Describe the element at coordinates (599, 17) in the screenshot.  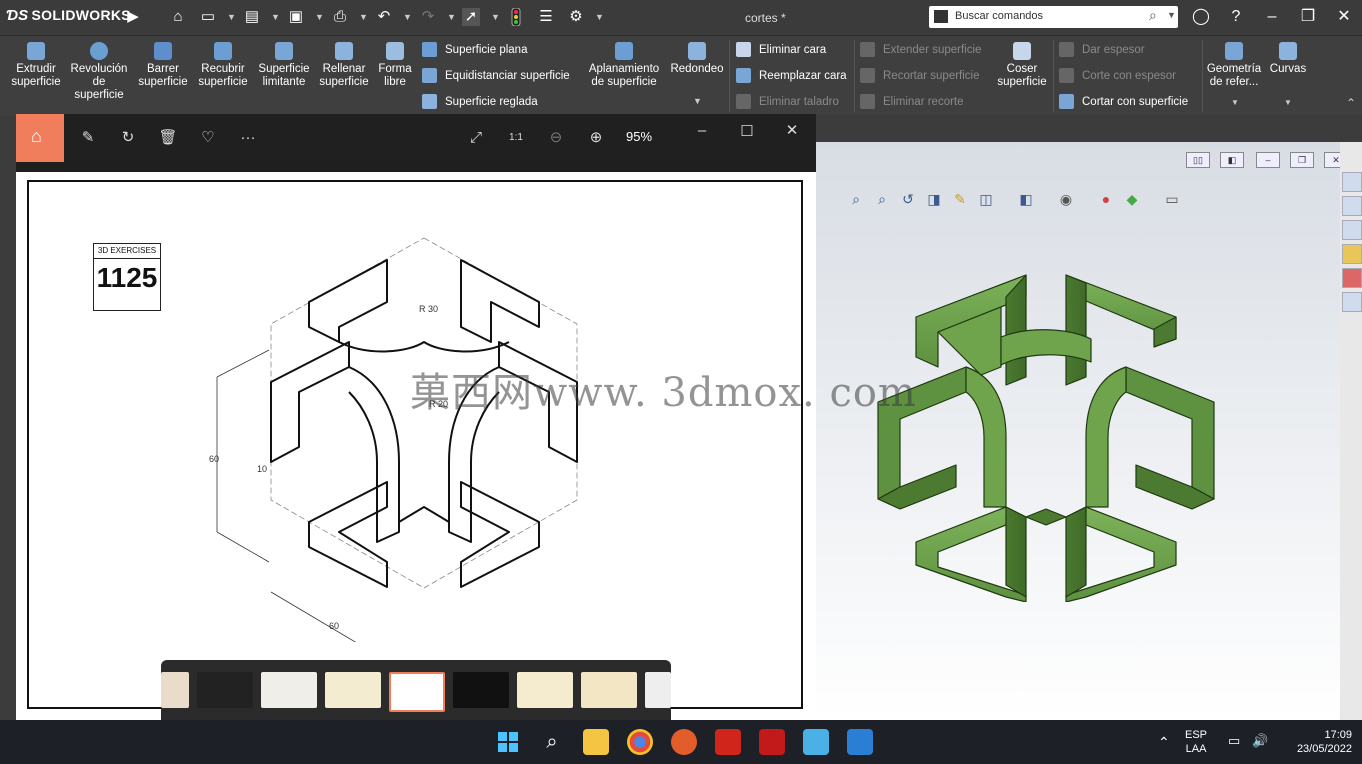
I see `options-dropdown-icon: ▼` at that location.